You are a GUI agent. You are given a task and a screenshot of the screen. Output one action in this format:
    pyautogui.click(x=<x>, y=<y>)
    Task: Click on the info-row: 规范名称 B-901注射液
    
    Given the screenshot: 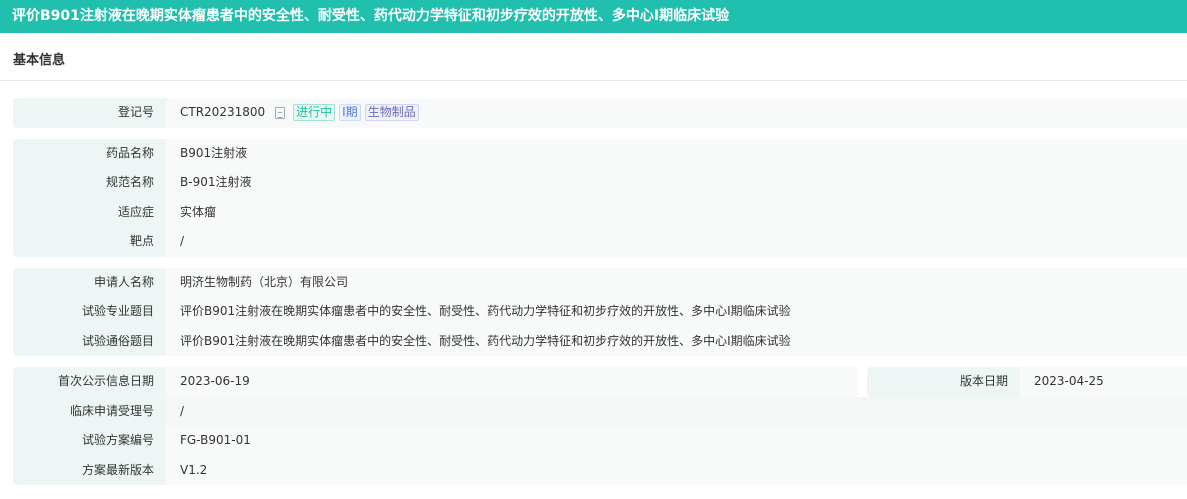 What is the action you would take?
    pyautogui.click(x=600, y=183)
    